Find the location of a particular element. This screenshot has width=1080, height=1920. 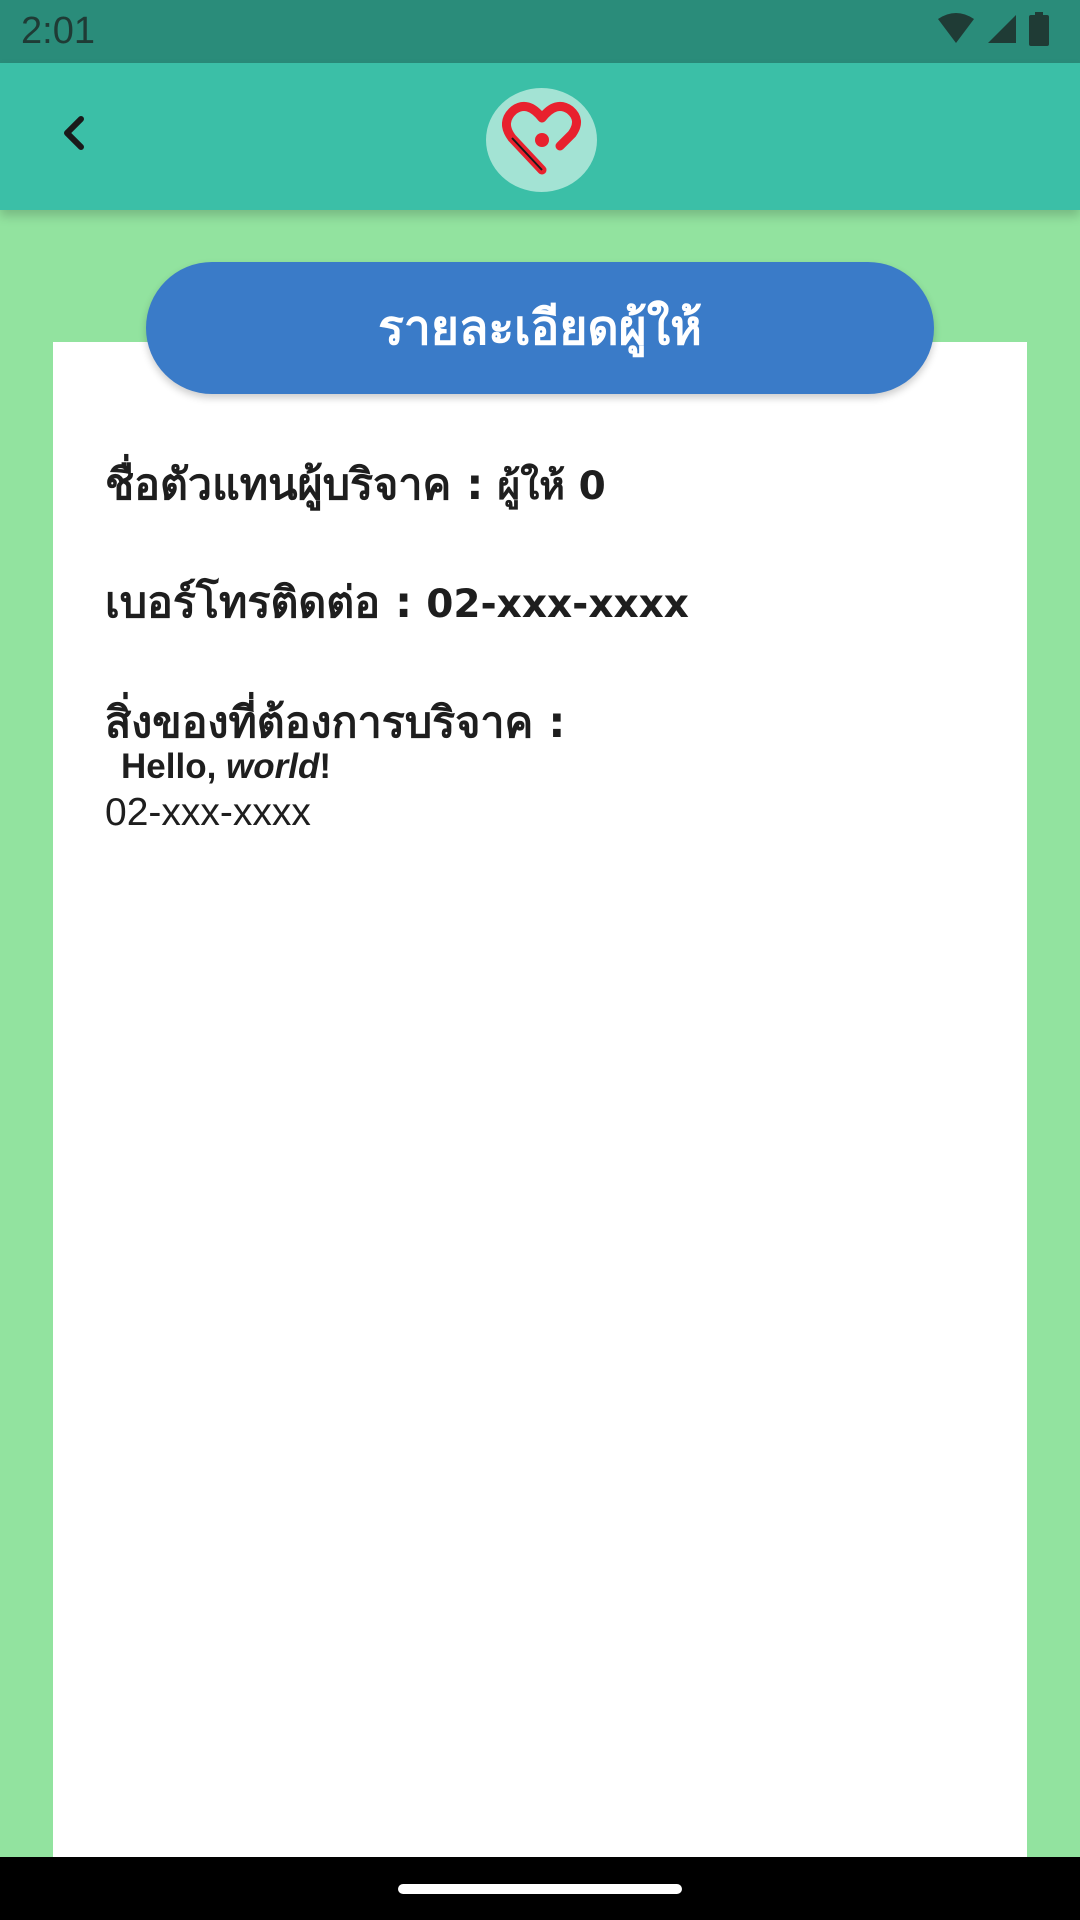

items-rich-text: Hello, world! is located at coordinates (226, 767).